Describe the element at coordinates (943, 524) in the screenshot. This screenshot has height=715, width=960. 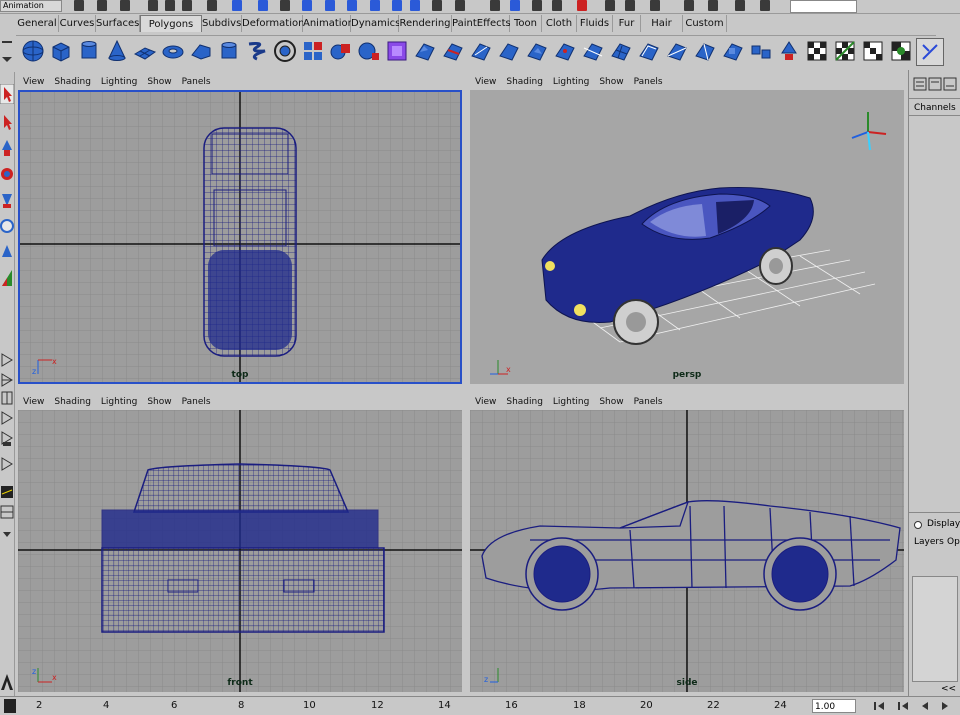
I see `display-radio-label: Display` at that location.